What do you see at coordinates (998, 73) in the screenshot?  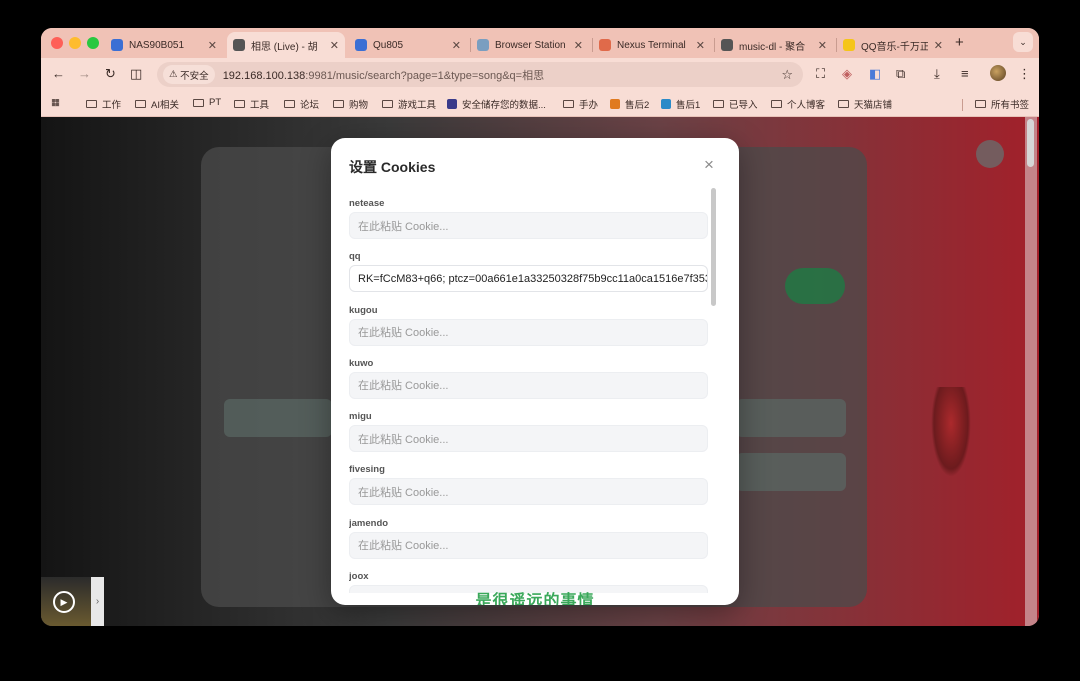 I see `profile-avatar` at bounding box center [998, 73].